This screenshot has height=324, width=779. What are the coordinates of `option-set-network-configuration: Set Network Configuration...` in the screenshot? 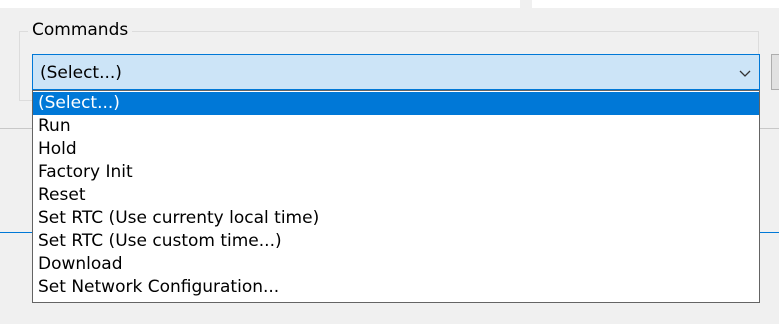 It's located at (396, 287).